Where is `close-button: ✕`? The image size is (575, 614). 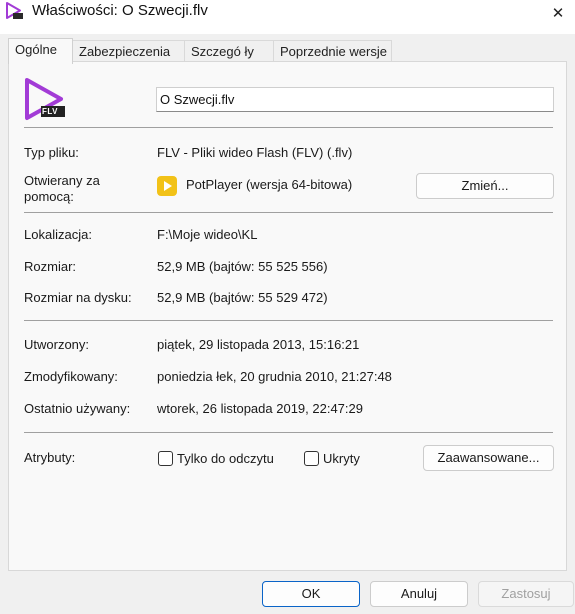 close-button: ✕ is located at coordinates (558, 13).